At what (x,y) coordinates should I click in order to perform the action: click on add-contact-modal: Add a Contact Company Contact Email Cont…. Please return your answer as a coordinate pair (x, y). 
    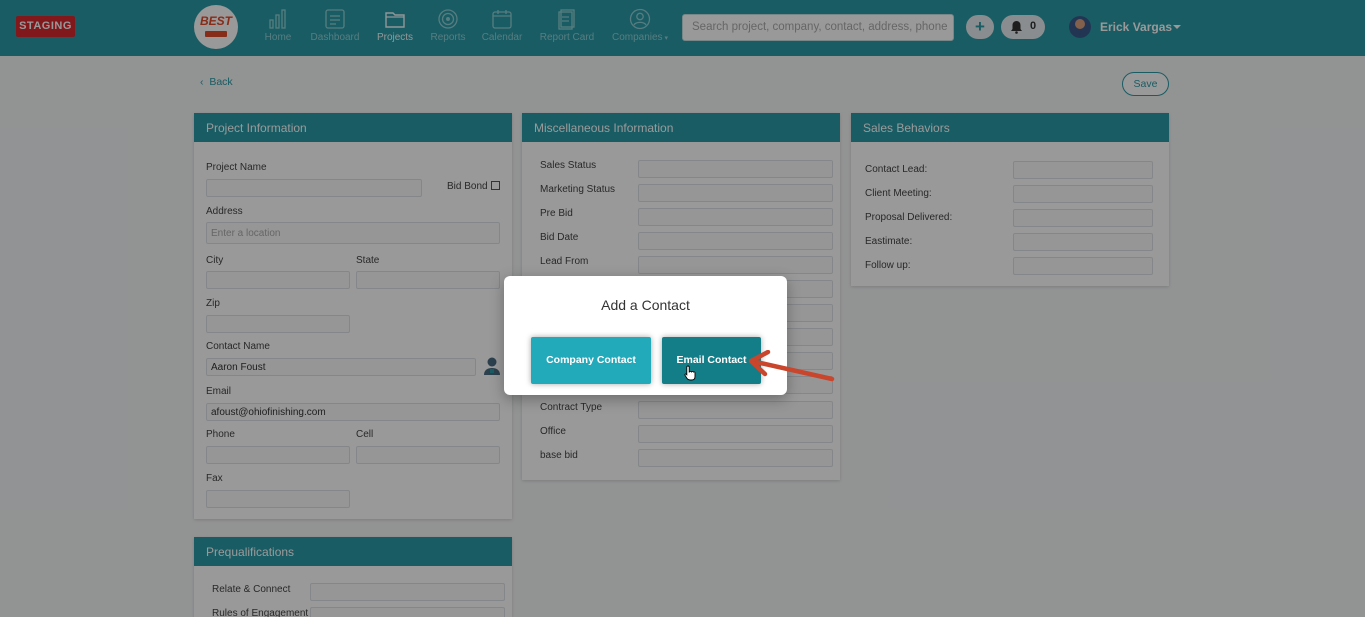
    Looking at the image, I should click on (645, 335).